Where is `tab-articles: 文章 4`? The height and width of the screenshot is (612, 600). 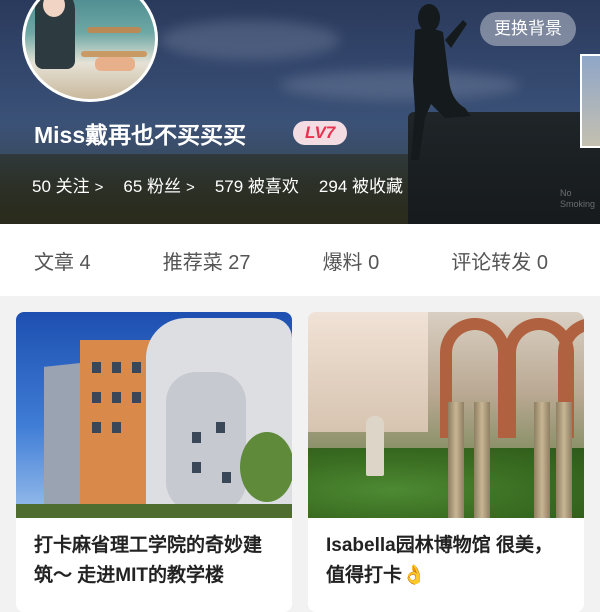
tab-articles: 文章 4 is located at coordinates (62, 260).